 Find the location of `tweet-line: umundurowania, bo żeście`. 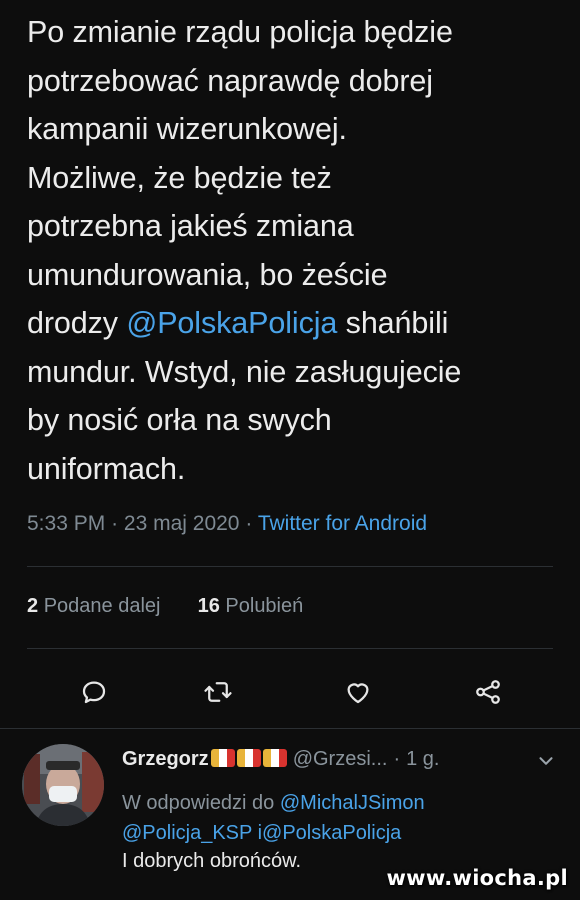

tweet-line: umundurowania, bo żeście is located at coordinates (207, 274).